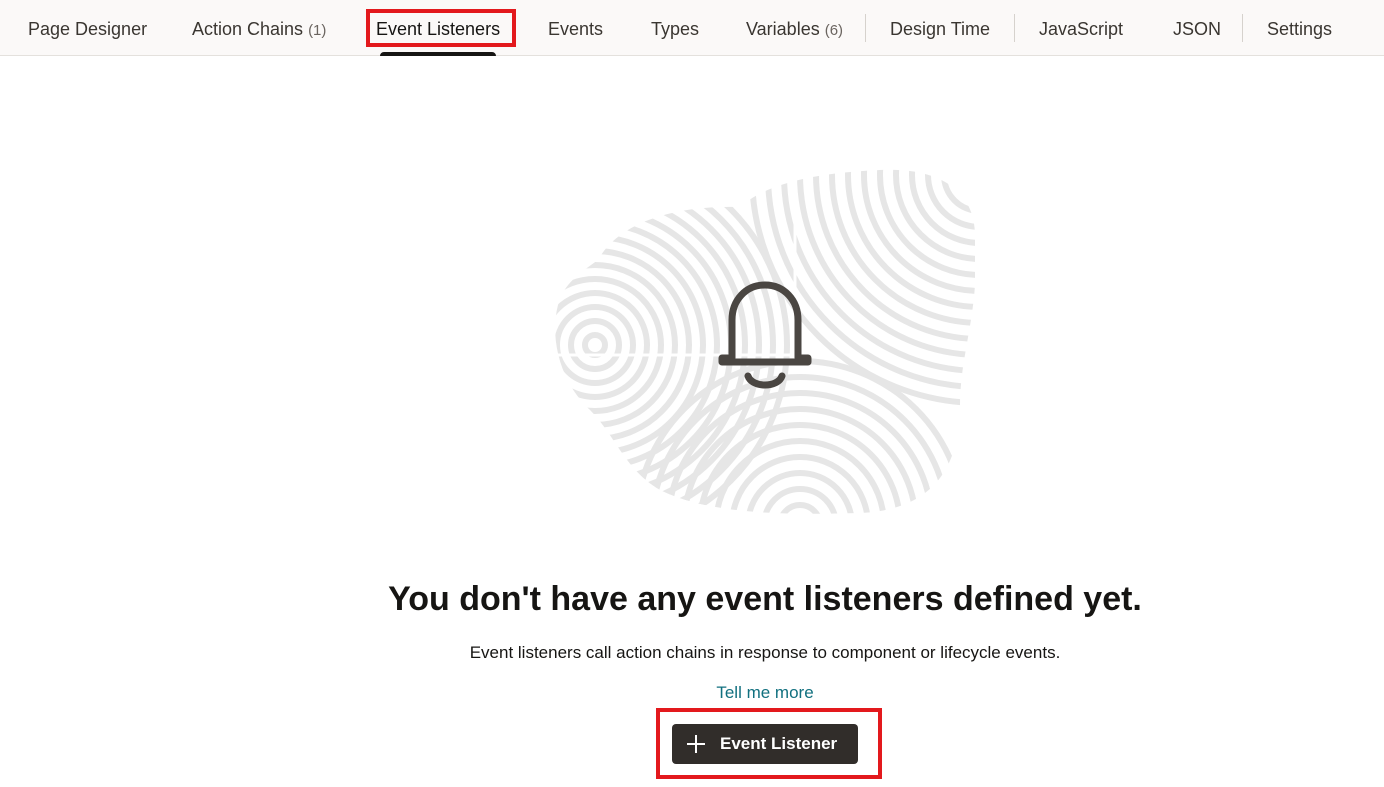  I want to click on tab-javascript: JavaScript, so click(1081, 28).